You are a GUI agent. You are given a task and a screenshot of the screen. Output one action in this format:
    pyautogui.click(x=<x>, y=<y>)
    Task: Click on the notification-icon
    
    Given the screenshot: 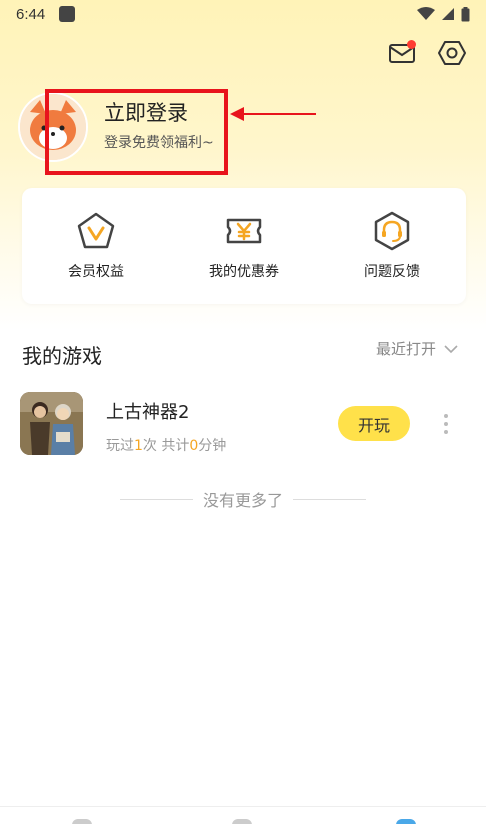 What is the action you would take?
    pyautogui.click(x=67, y=14)
    